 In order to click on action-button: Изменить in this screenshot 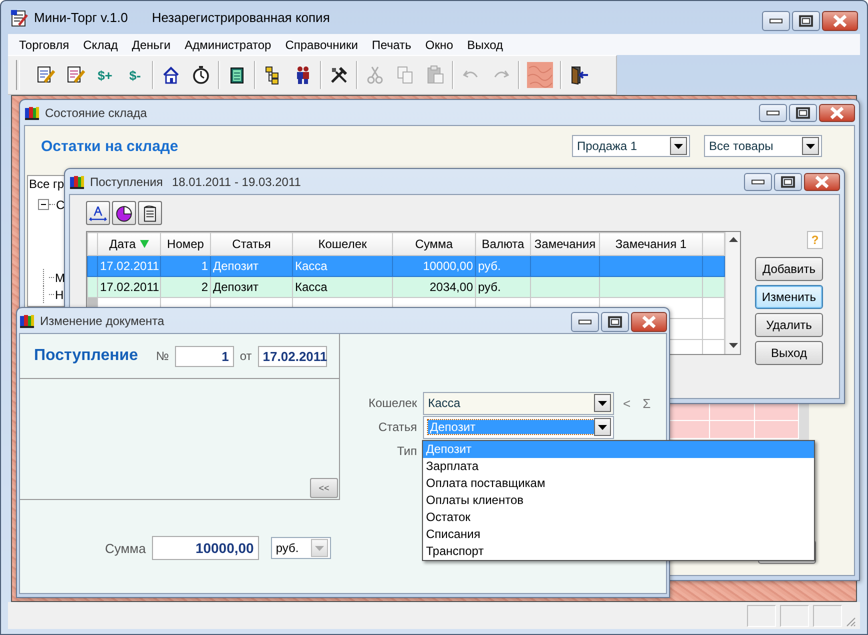, I will do `click(789, 297)`.